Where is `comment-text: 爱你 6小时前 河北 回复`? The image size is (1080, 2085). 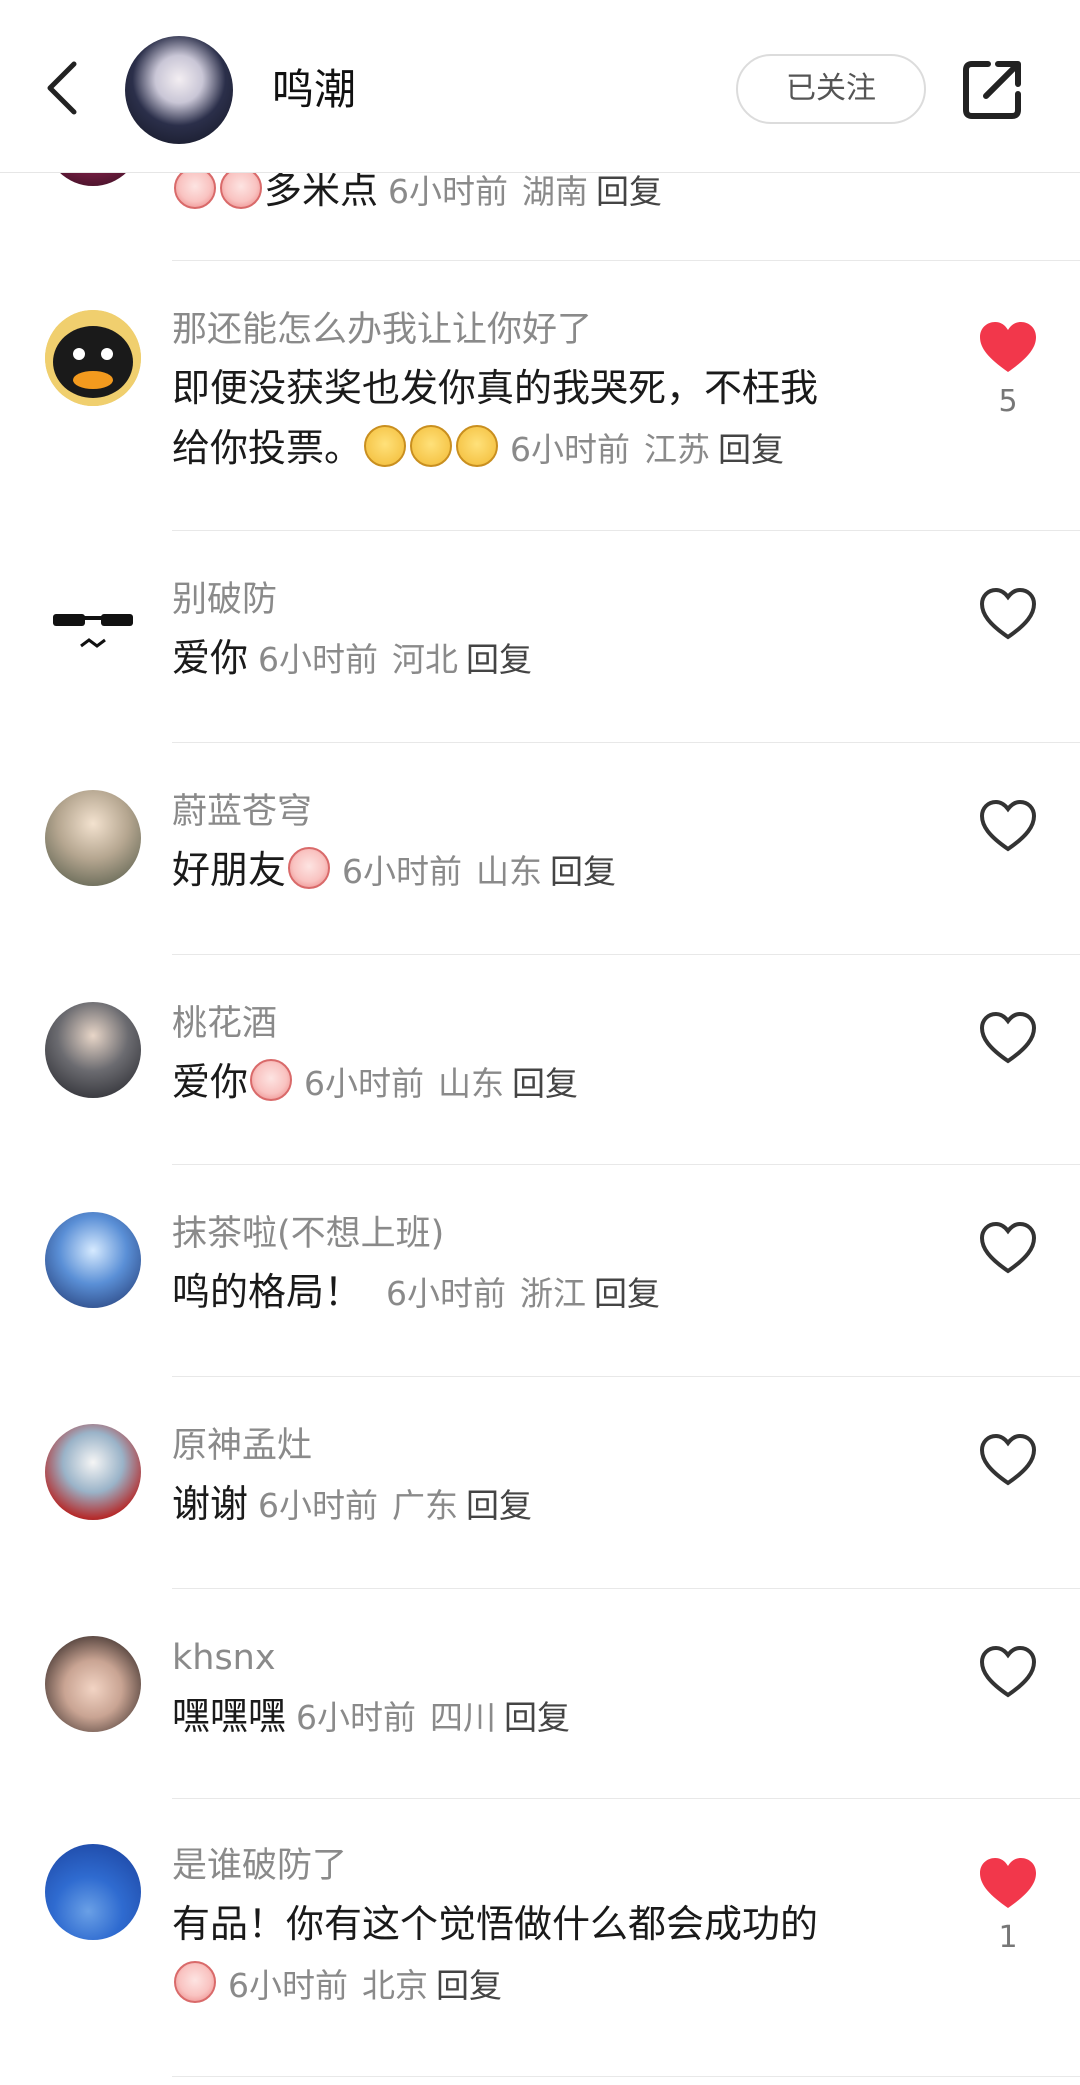
comment-text: 爱你 6小时前 河北 回复 is located at coordinates (547, 659).